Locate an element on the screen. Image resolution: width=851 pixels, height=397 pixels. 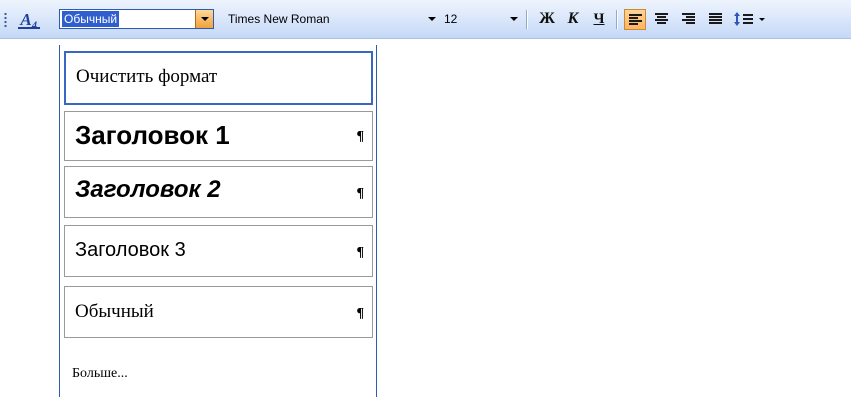
italic-button: К is located at coordinates (573, 19).